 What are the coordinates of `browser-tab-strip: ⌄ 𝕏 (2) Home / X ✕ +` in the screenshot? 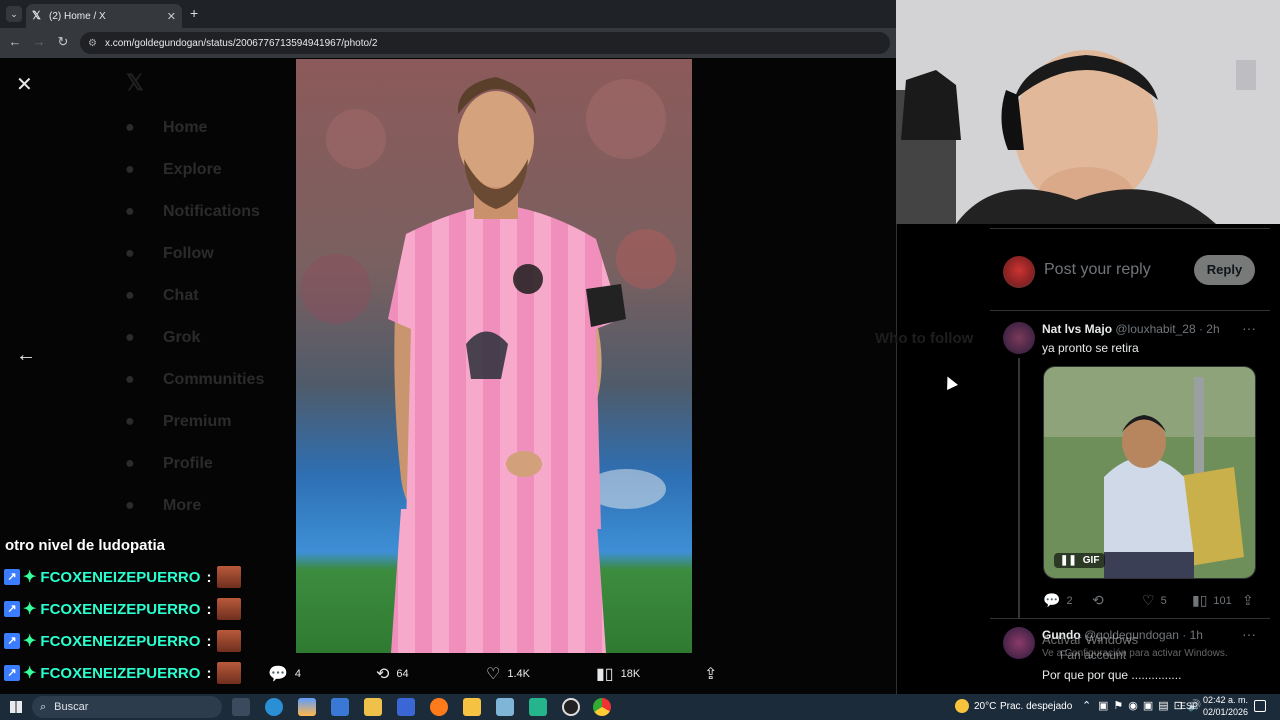 It's located at (448, 14).